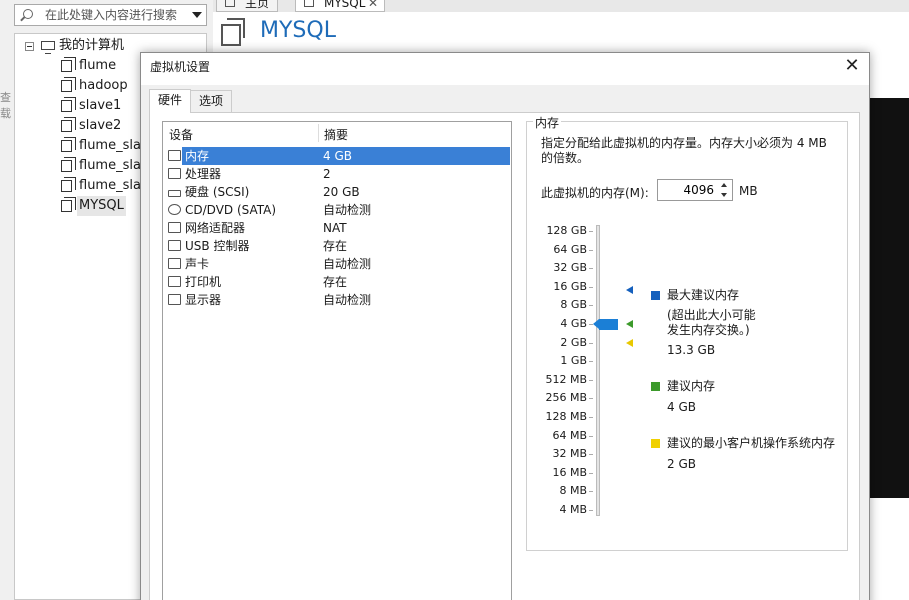 The width and height of the screenshot is (909, 600). What do you see at coordinates (341, 192) in the screenshot?
I see `device-summary: 20 GB` at bounding box center [341, 192].